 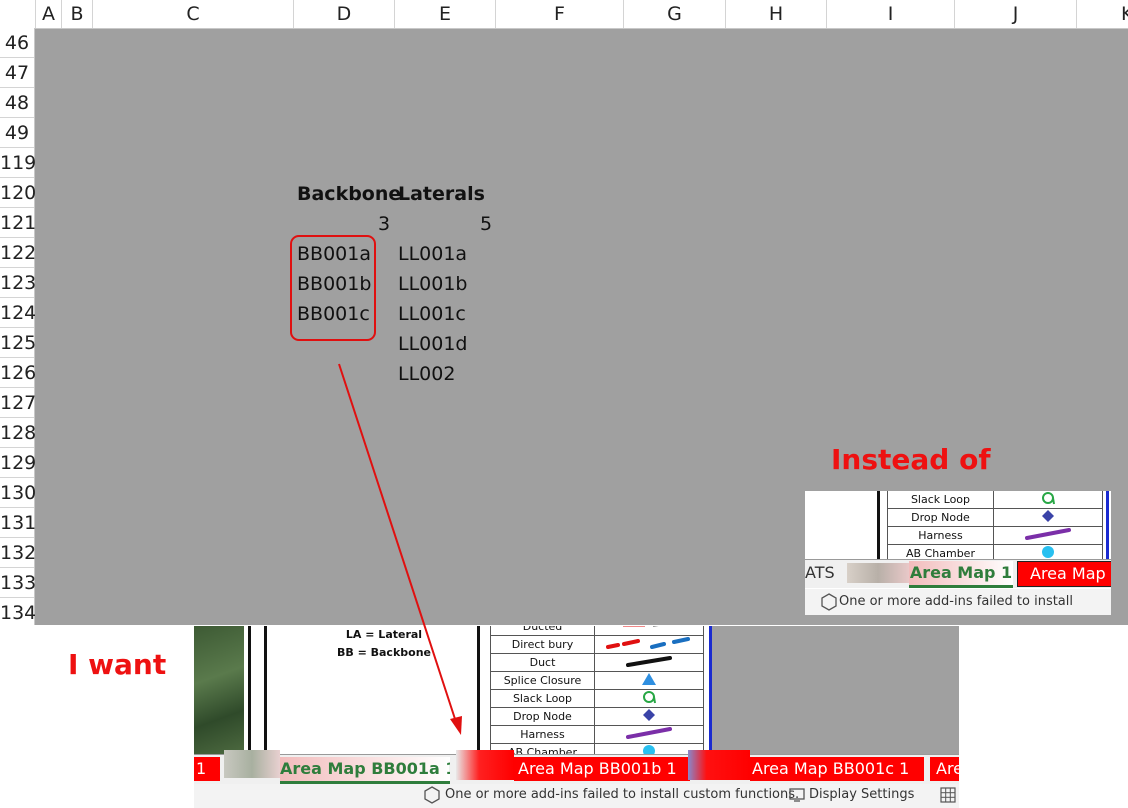 What do you see at coordinates (349, 194) in the screenshot?
I see `backbone-header-cell: Backbone` at bounding box center [349, 194].